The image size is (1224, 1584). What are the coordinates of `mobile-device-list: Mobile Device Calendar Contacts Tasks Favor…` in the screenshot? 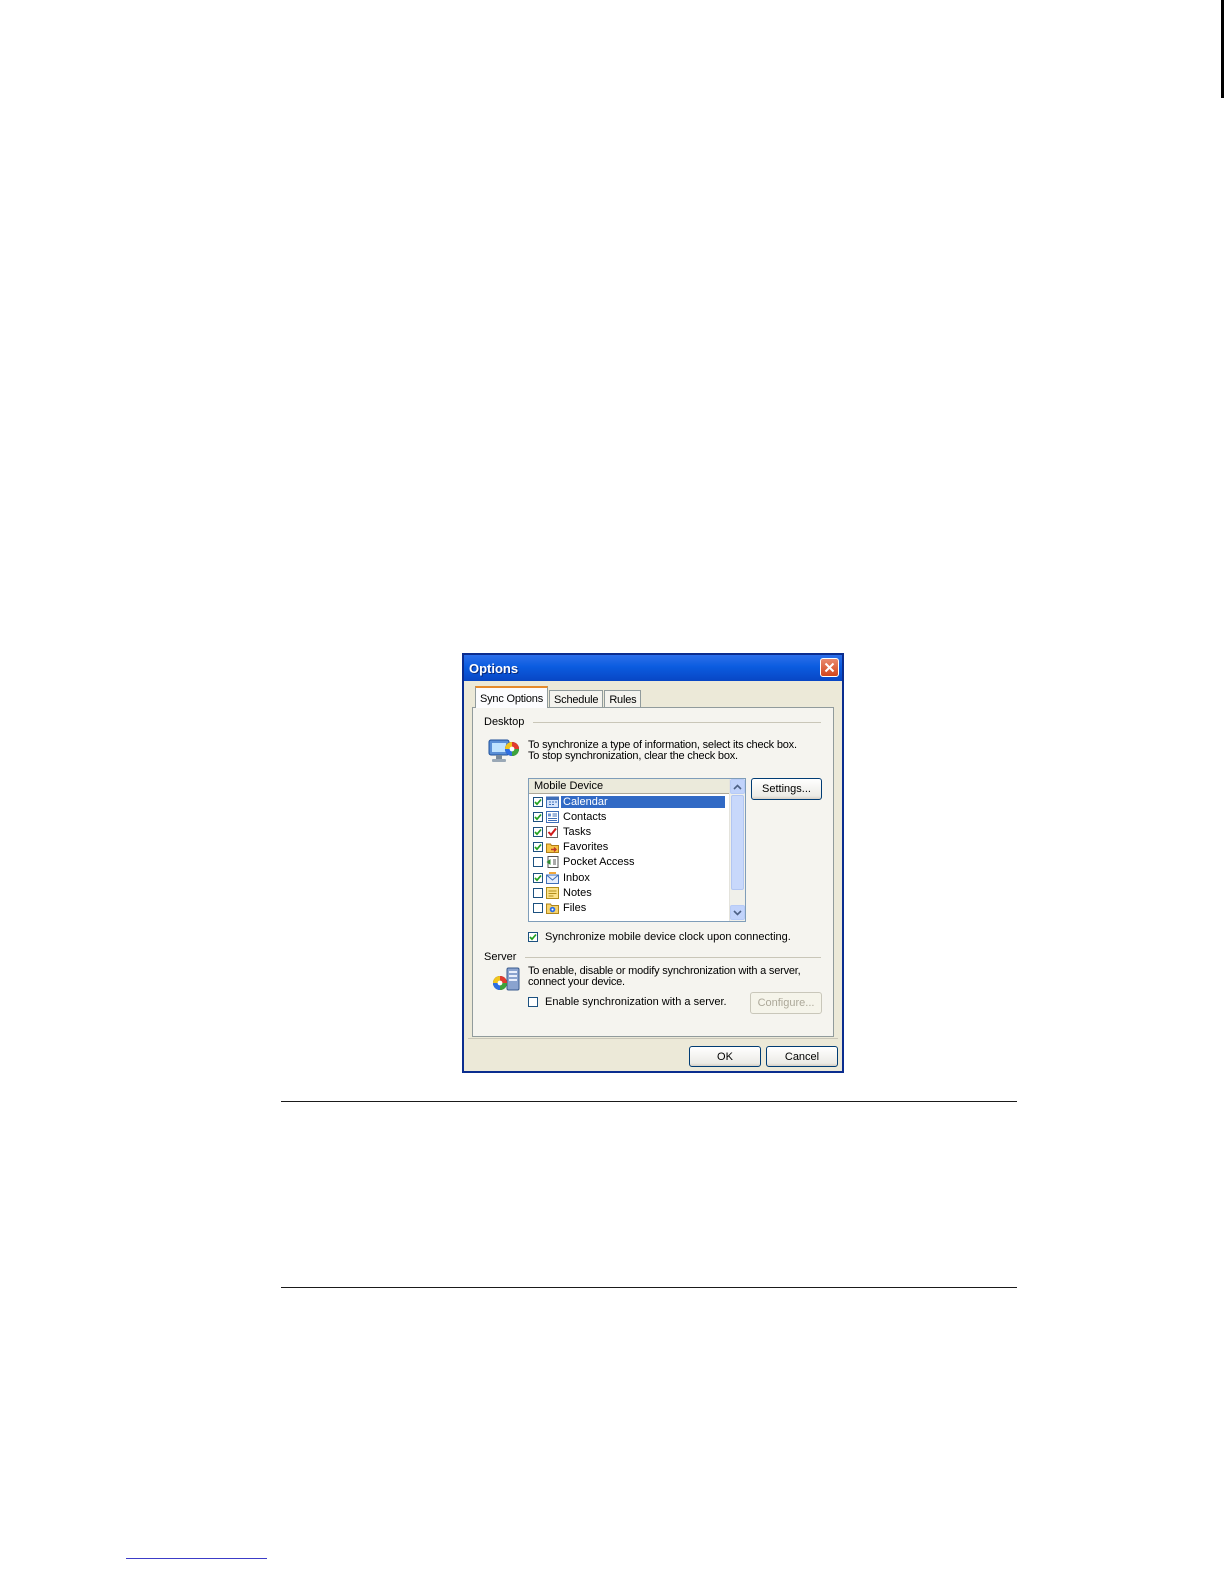 It's located at (637, 850).